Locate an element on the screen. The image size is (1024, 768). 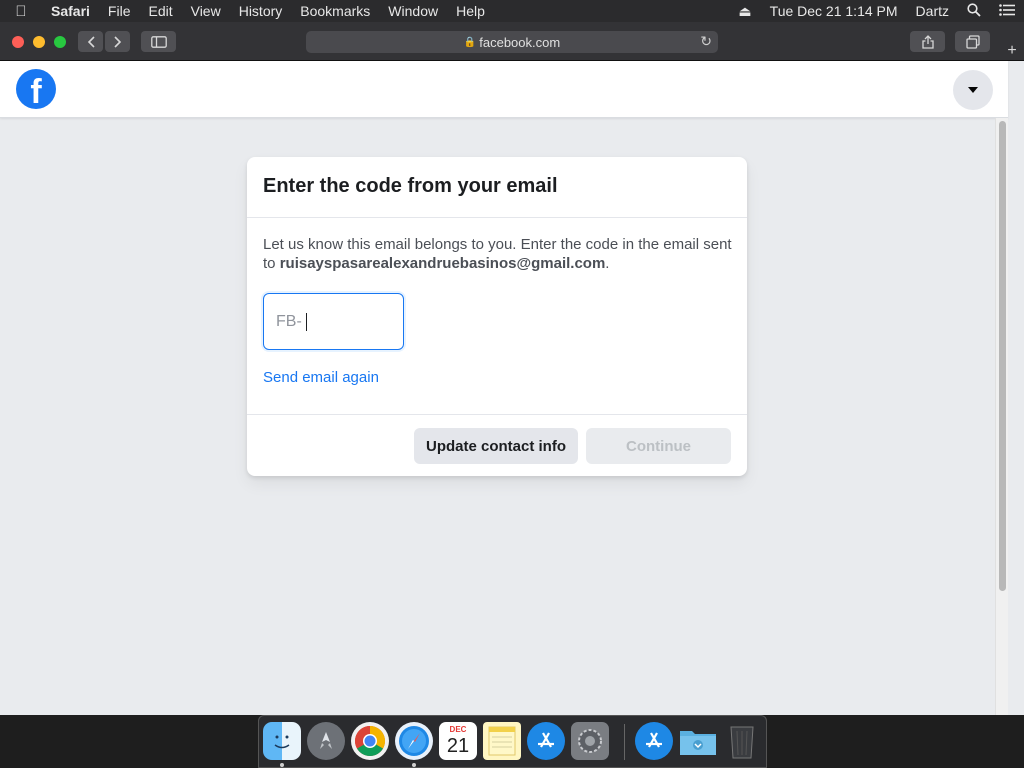
reload-icon: ↻ is located at coordinates (706, 41).